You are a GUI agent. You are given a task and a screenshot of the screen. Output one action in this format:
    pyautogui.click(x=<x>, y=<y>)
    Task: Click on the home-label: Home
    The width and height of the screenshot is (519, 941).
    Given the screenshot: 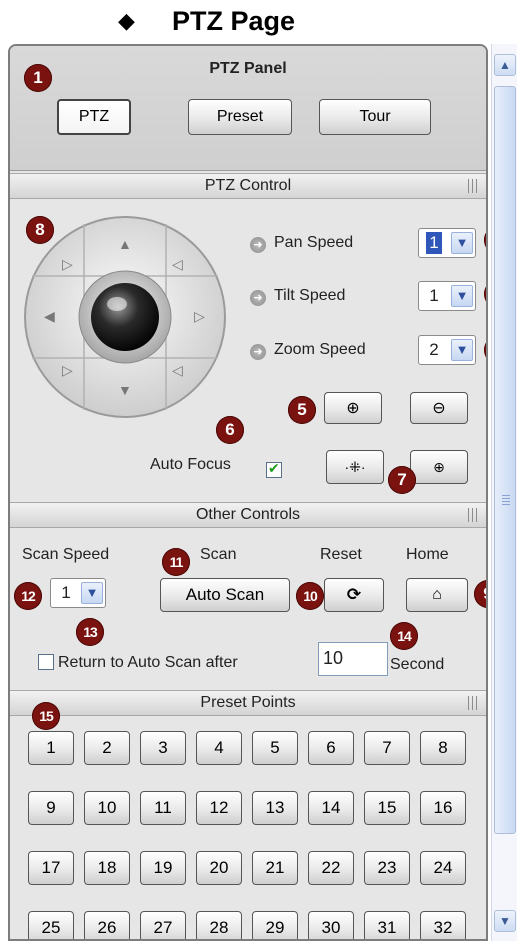 What is the action you would take?
    pyautogui.click(x=427, y=554)
    